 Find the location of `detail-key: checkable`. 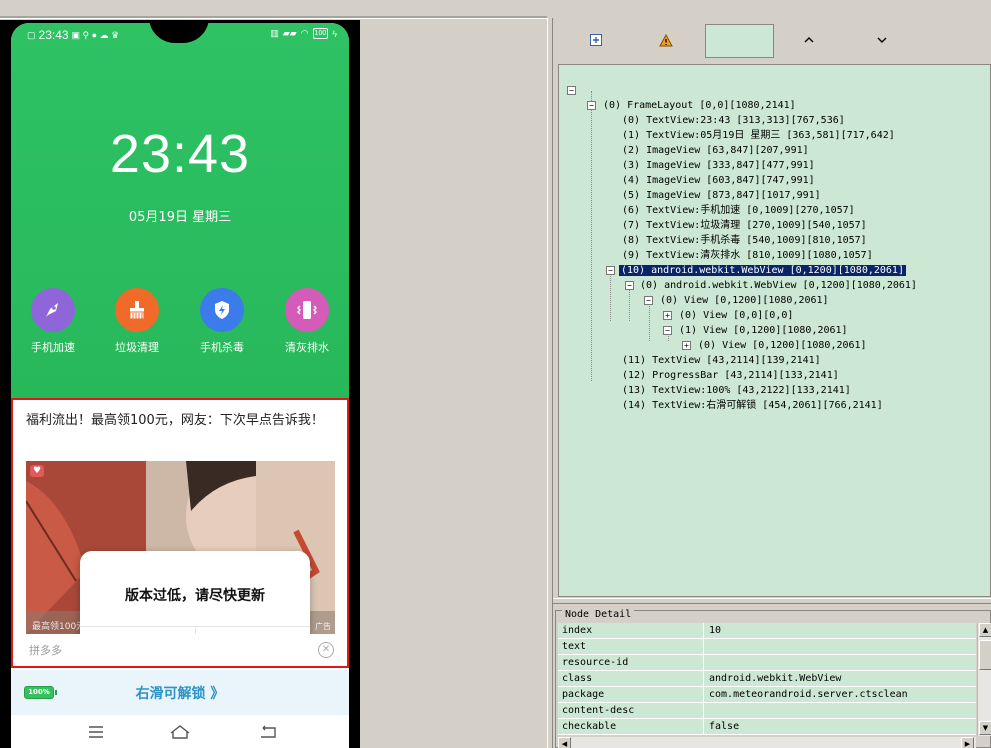

detail-key: checkable is located at coordinates (589, 726).